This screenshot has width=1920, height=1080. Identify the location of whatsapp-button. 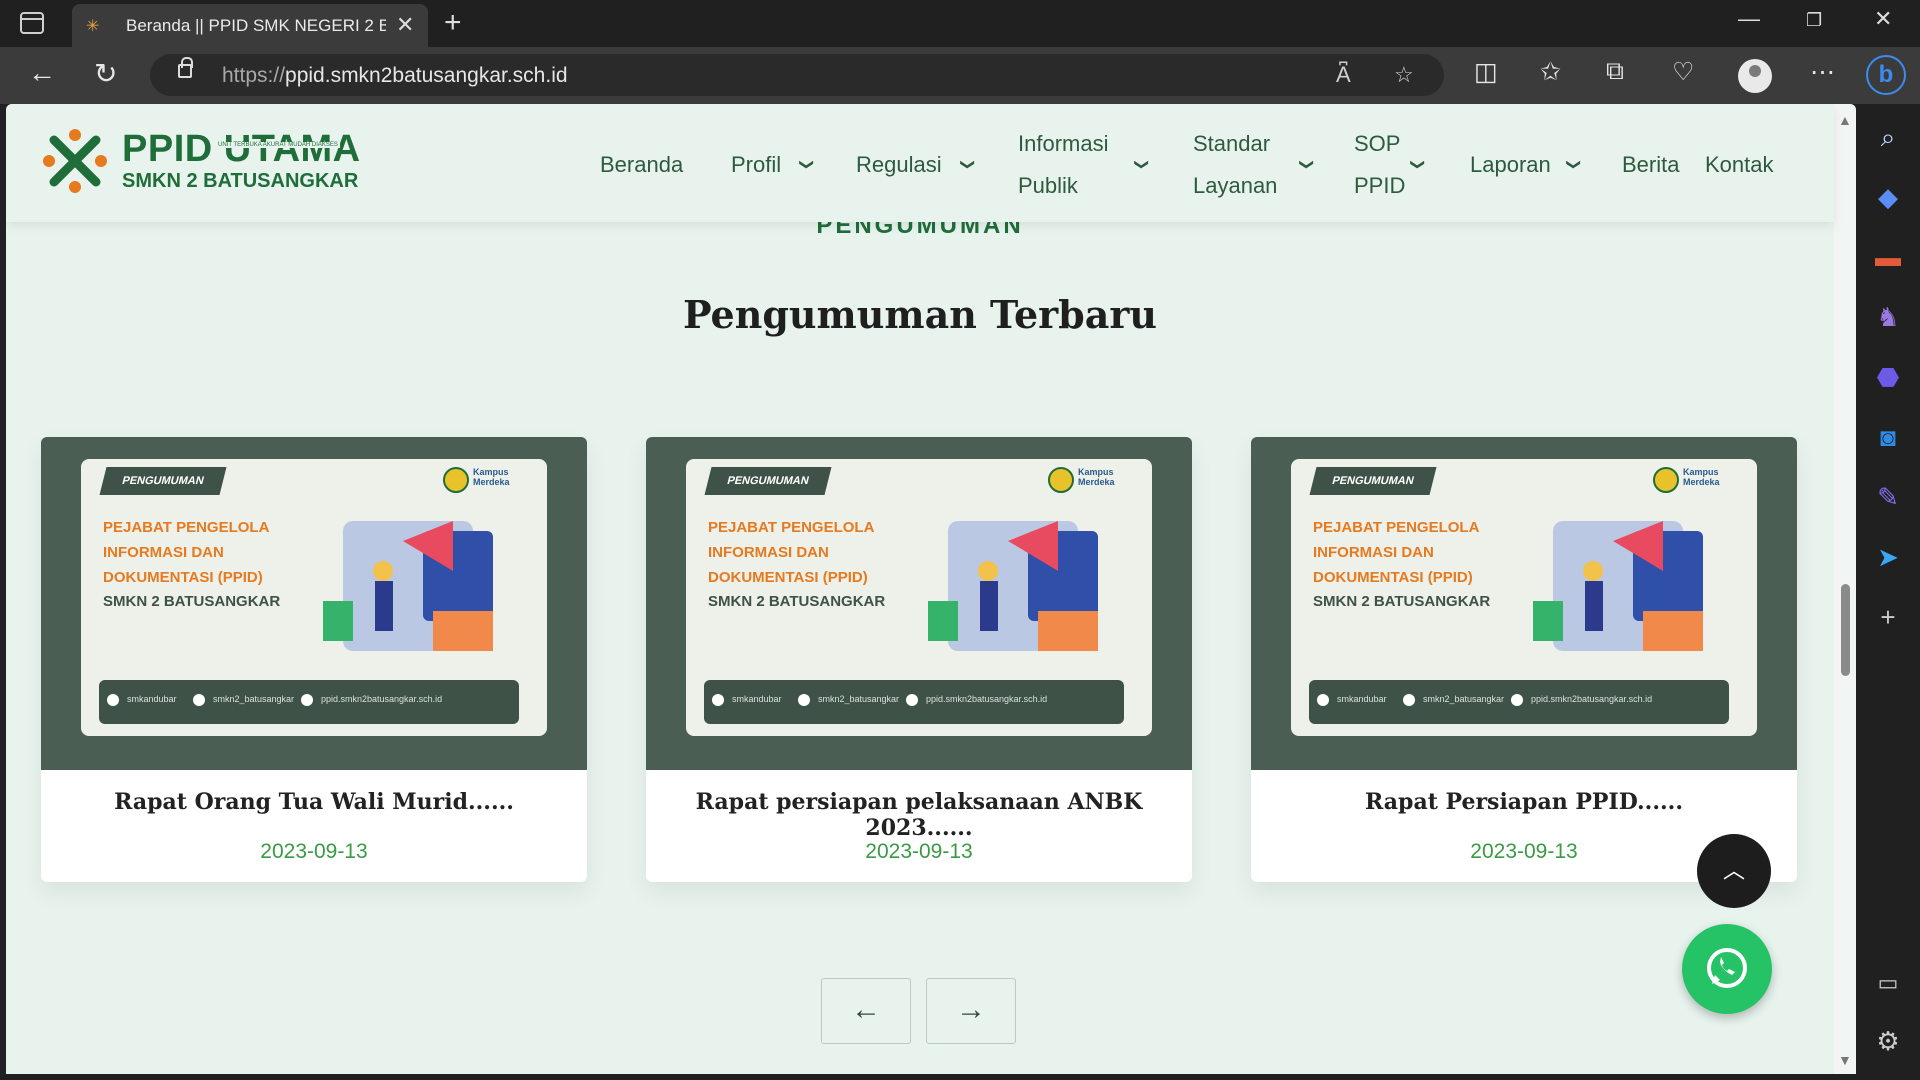
(1727, 969).